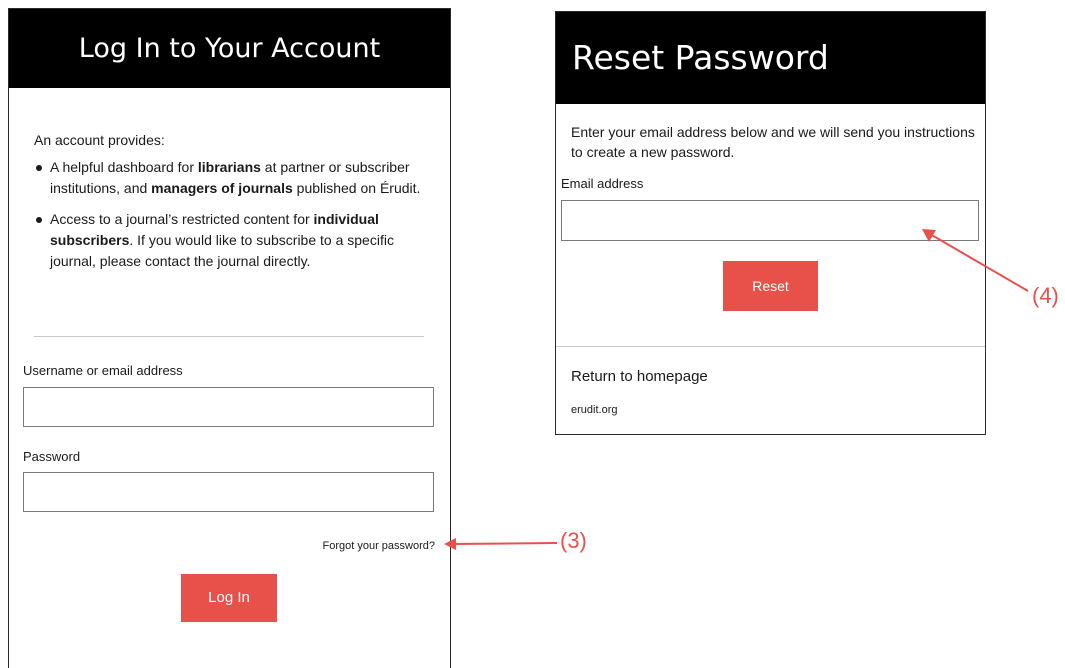 The width and height of the screenshot is (1065, 668). What do you see at coordinates (356, 188) in the screenshot?
I see `benefit-text: published on Érudit.` at bounding box center [356, 188].